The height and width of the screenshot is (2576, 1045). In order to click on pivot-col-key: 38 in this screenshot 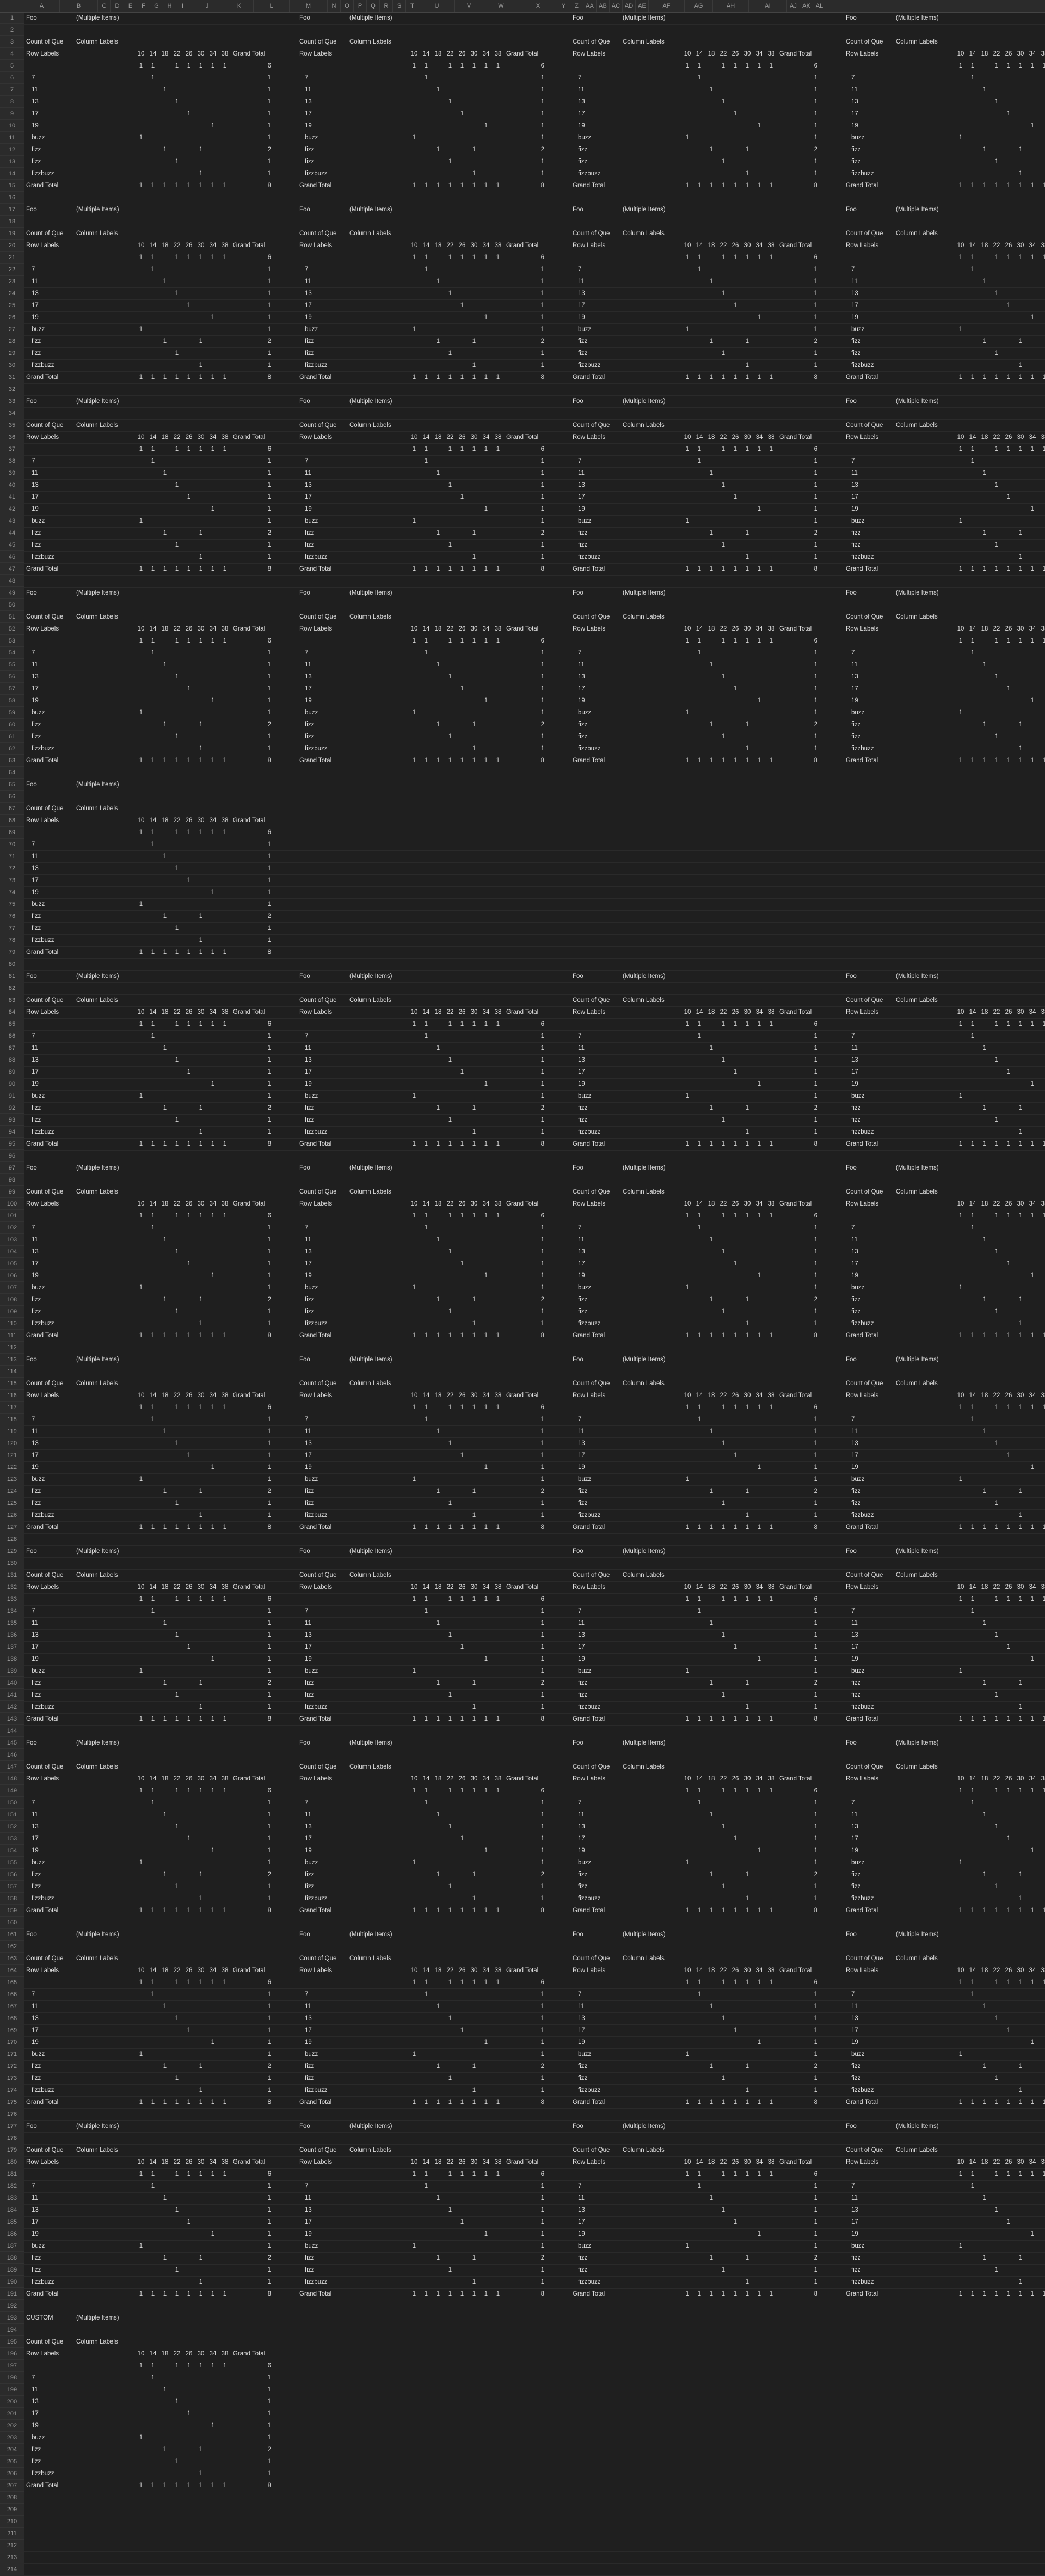, I will do `click(771, 2162)`.